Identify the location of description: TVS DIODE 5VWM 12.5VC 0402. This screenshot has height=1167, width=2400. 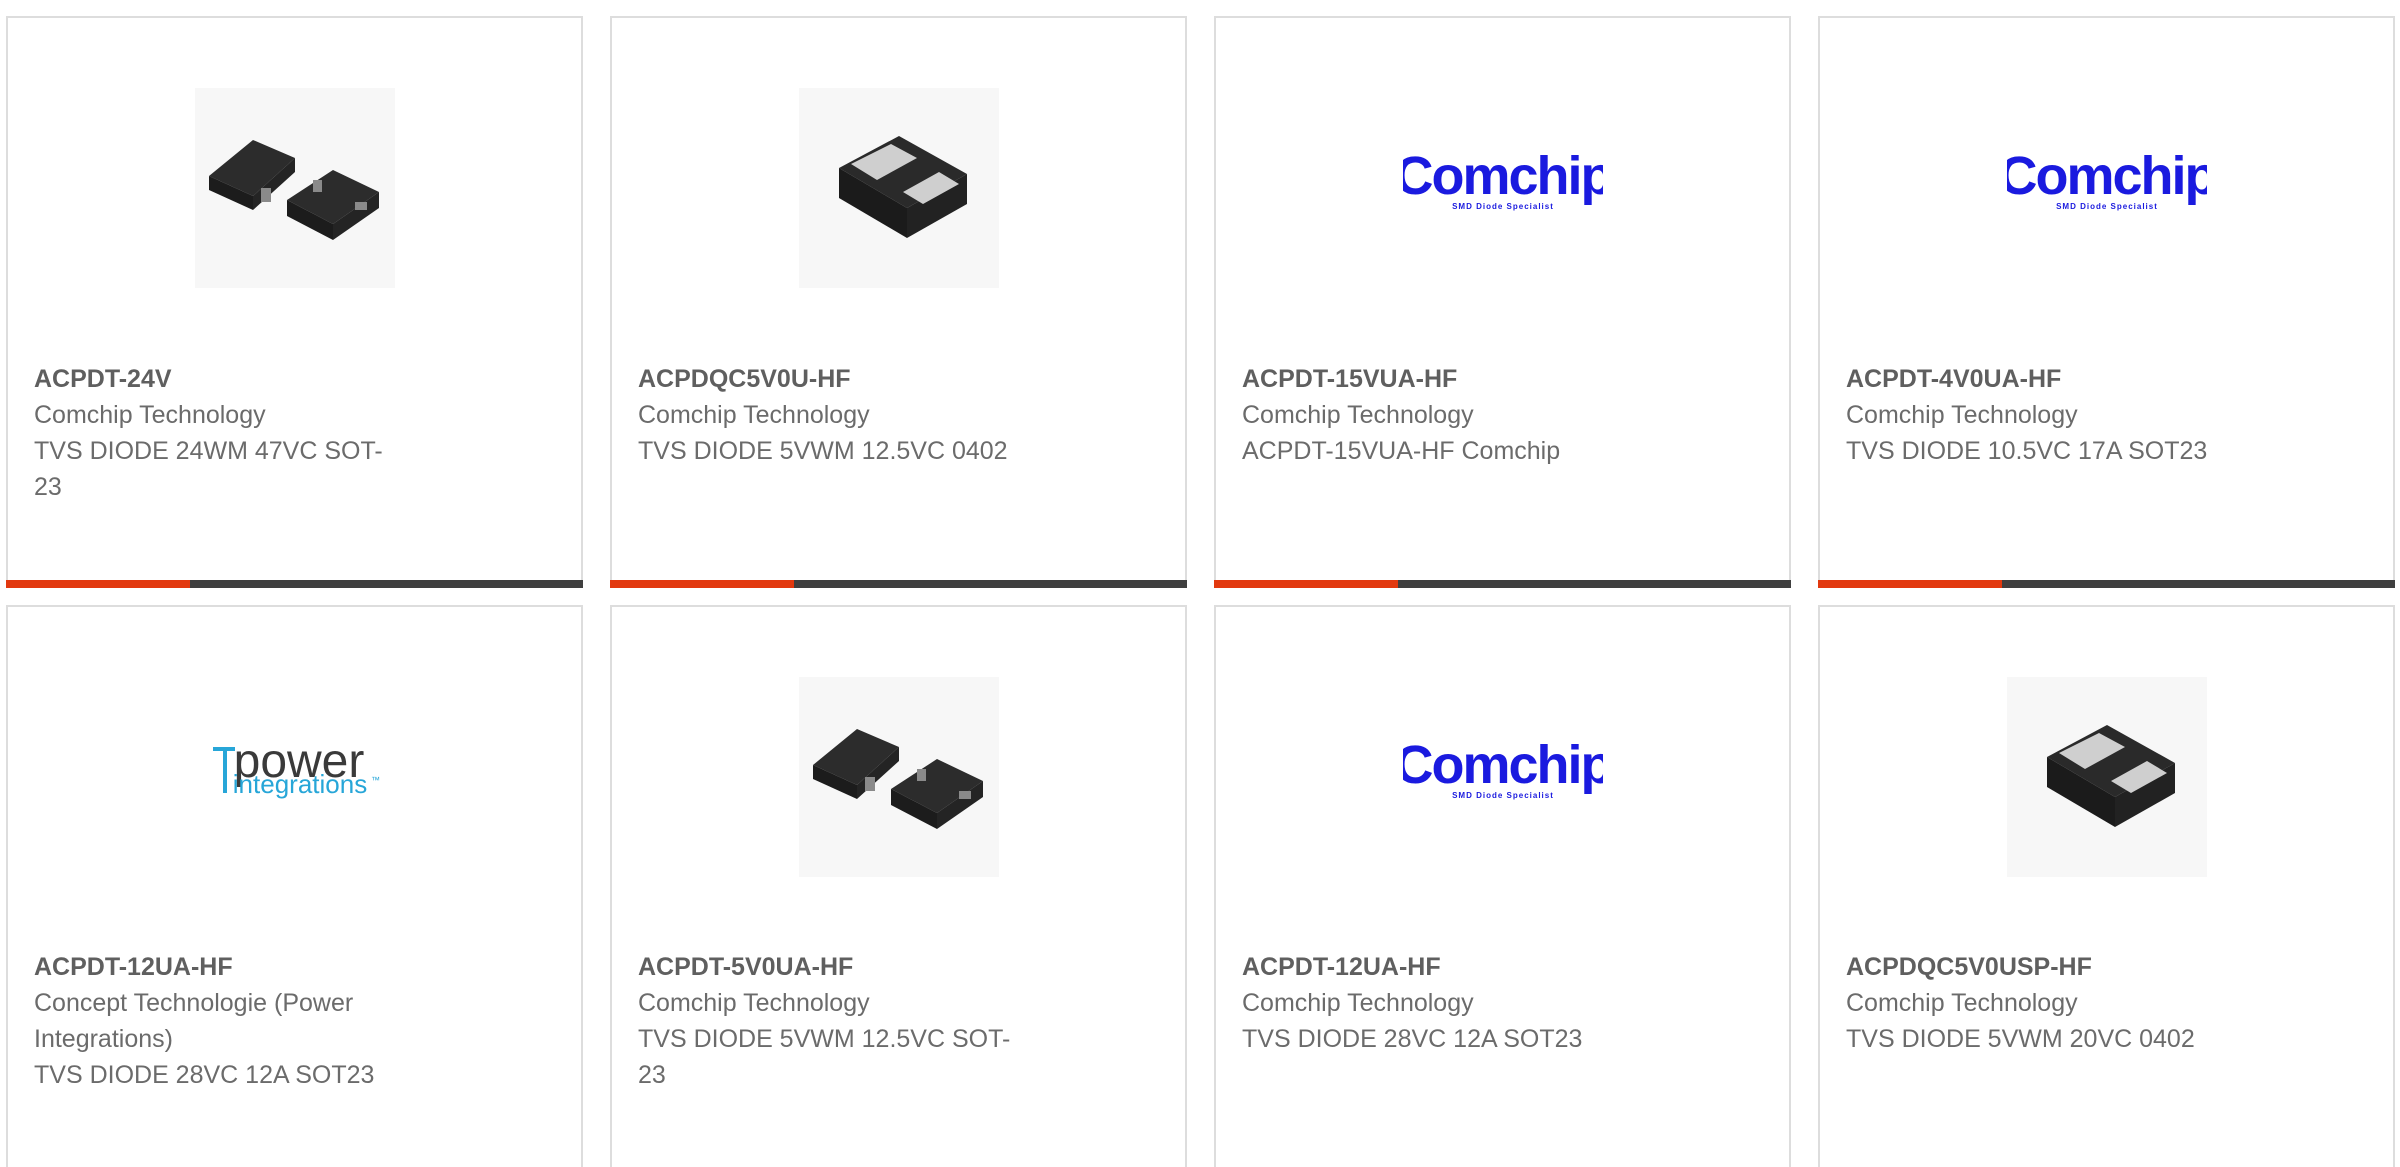
(823, 451).